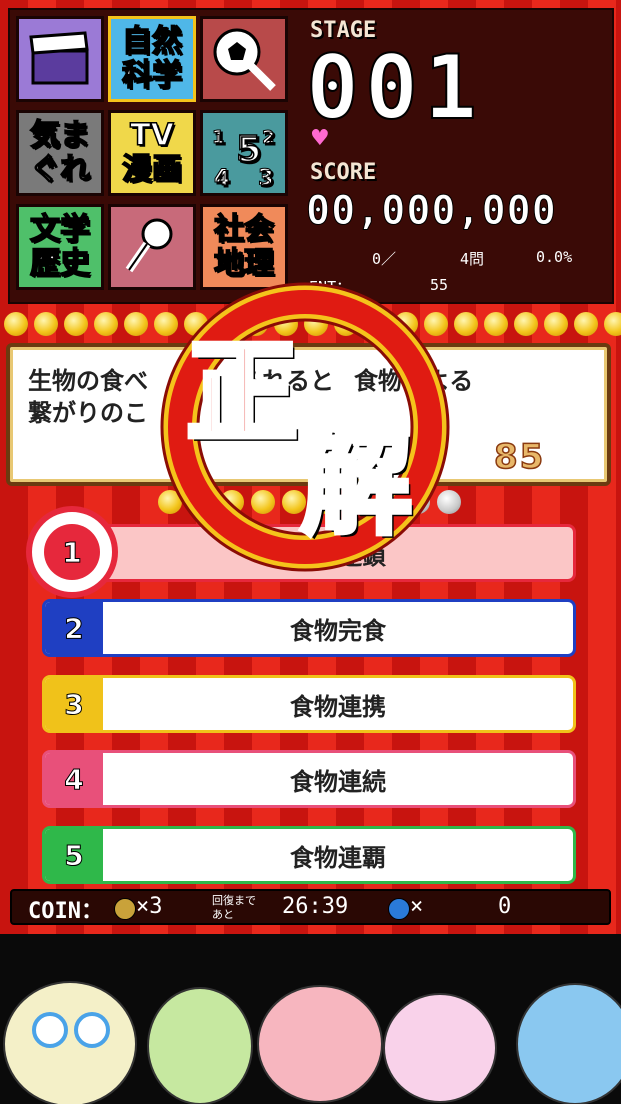 This screenshot has height=1104, width=621. I want to click on coin-count: ×3, so click(149, 906).